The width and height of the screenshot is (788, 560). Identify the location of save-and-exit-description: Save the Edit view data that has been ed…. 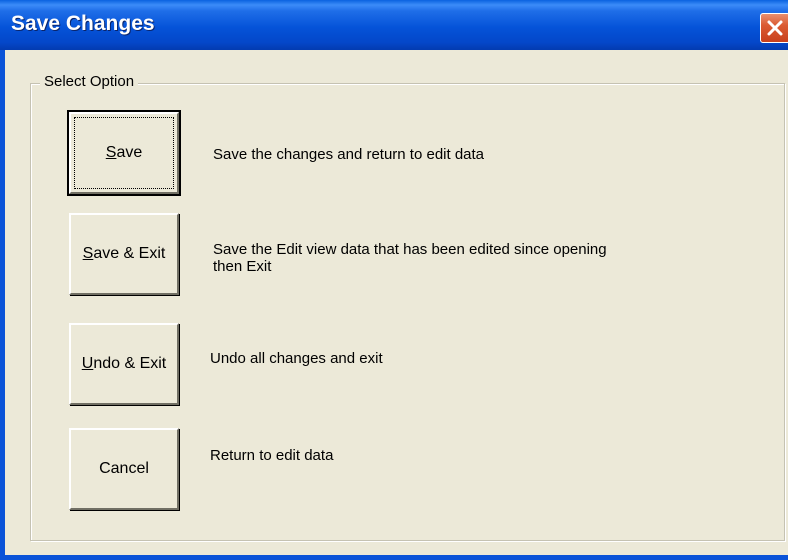
(410, 258).